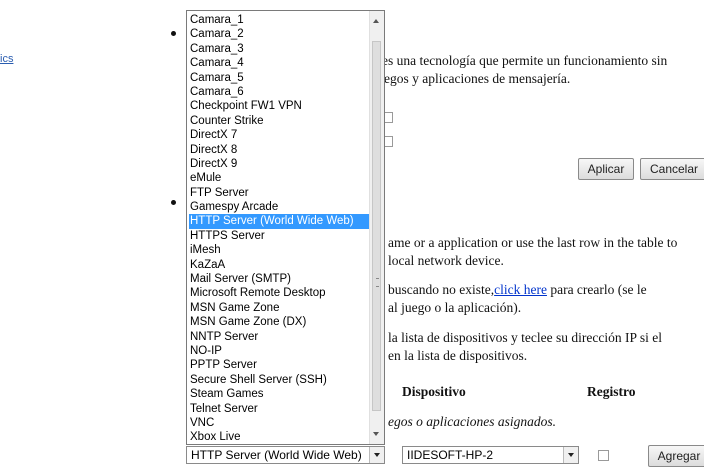 The width and height of the screenshot is (704, 473). What do you see at coordinates (606, 169) in the screenshot?
I see `apply-button: Aplicar` at bounding box center [606, 169].